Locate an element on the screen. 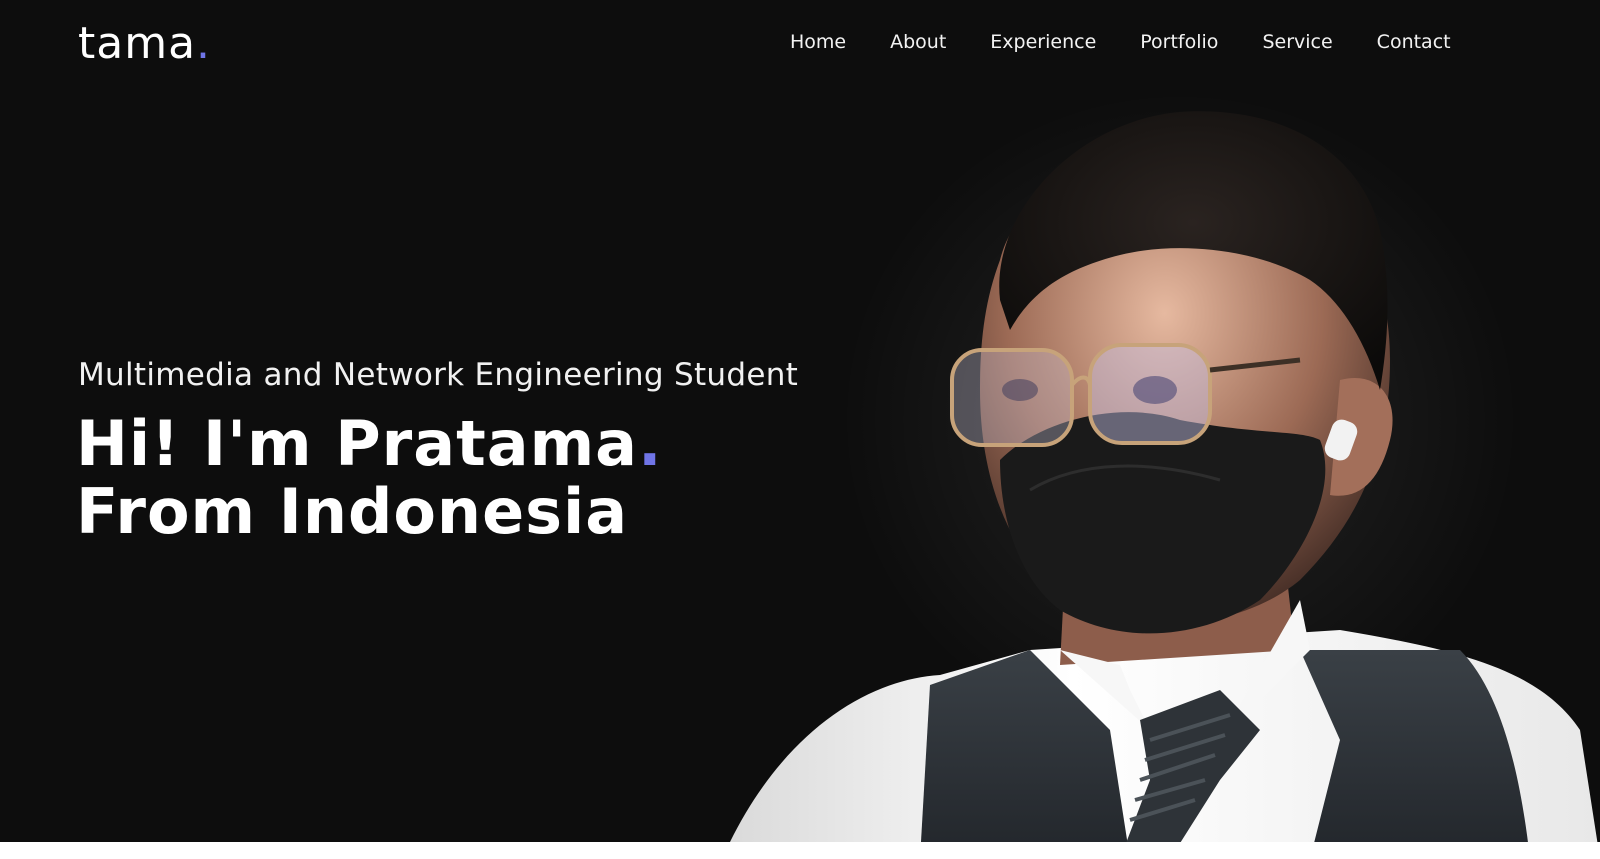  nav-about: About is located at coordinates (918, 42).